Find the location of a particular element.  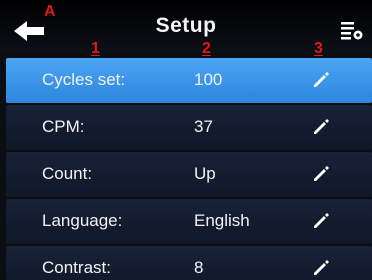

setting-value: 37 is located at coordinates (203, 126).